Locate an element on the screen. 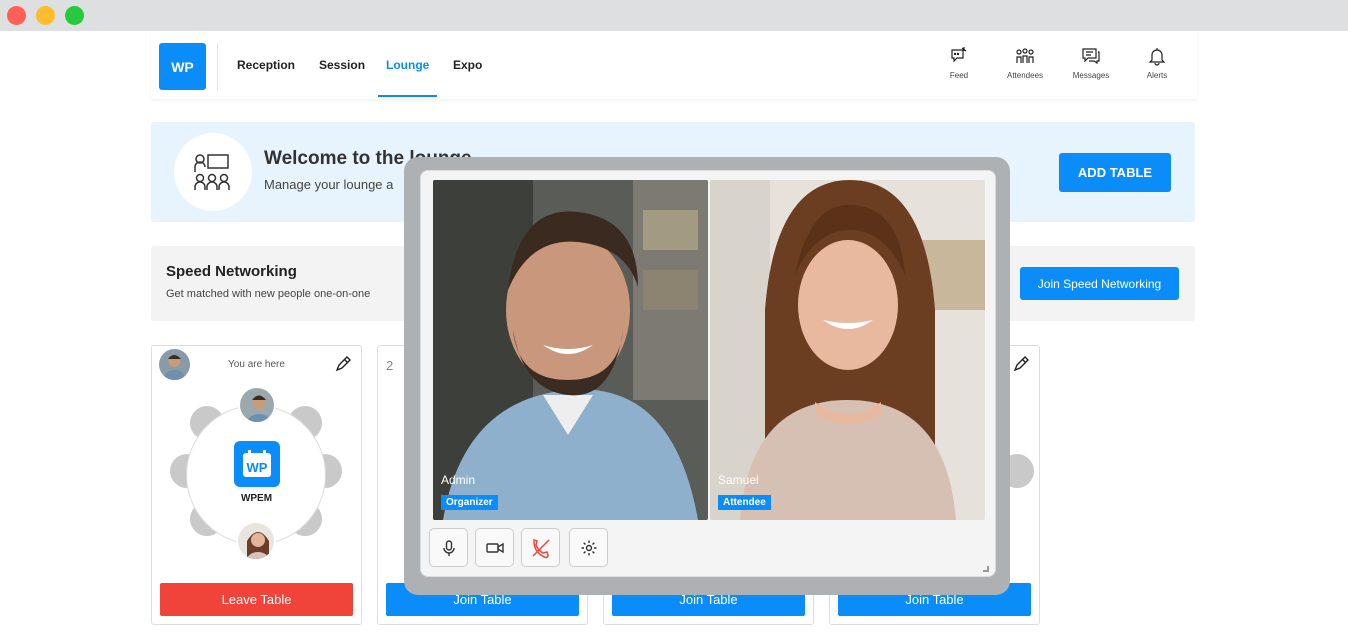 The image size is (1348, 635). header-alerts-button: Alerts is located at coordinates (1157, 63).